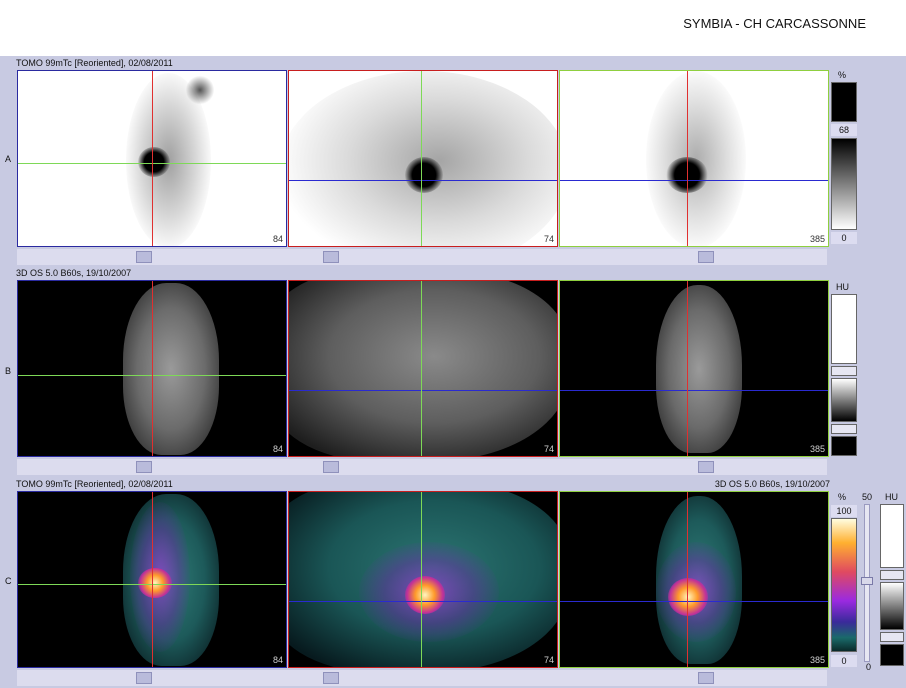 The height and width of the screenshot is (688, 906). I want to click on colorbar-c-ct-bottom, so click(892, 655).